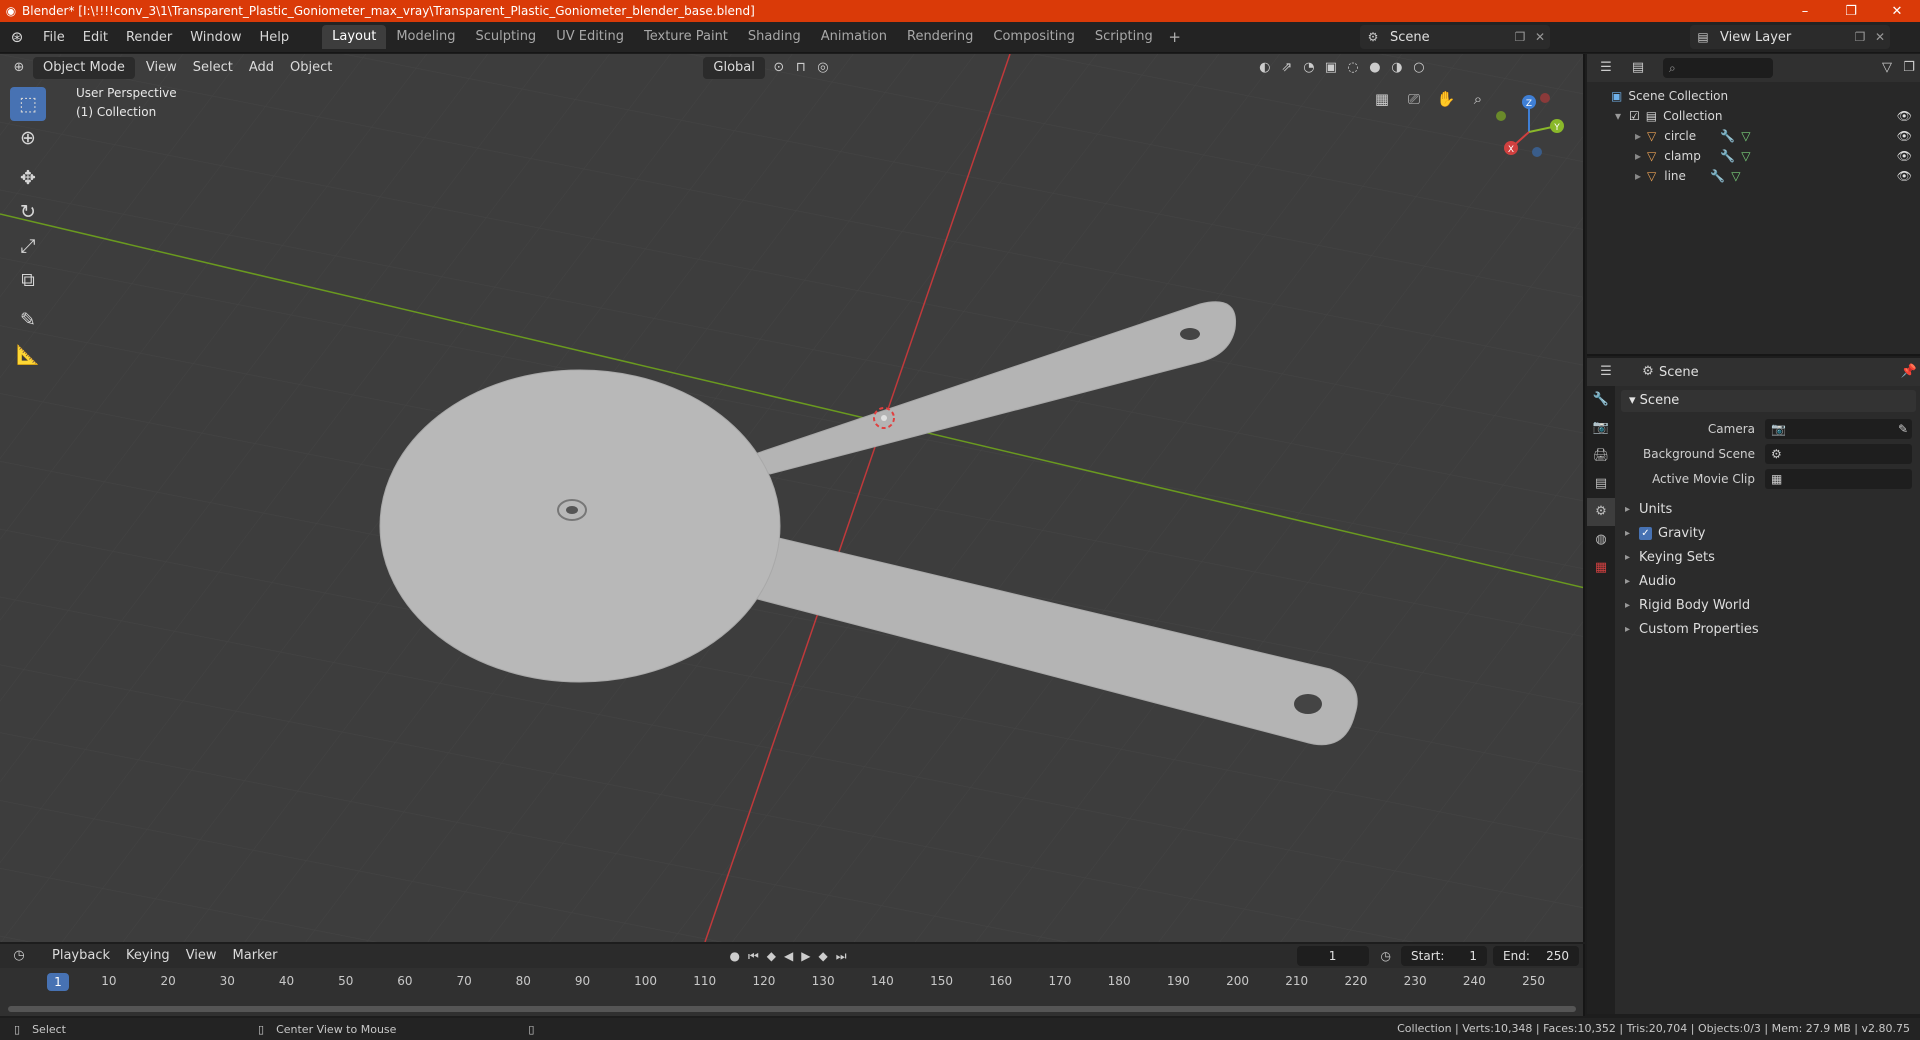 This screenshot has height=1040, width=1920. Describe the element at coordinates (1887, 68) in the screenshot. I see `filter-icon: ▽` at that location.